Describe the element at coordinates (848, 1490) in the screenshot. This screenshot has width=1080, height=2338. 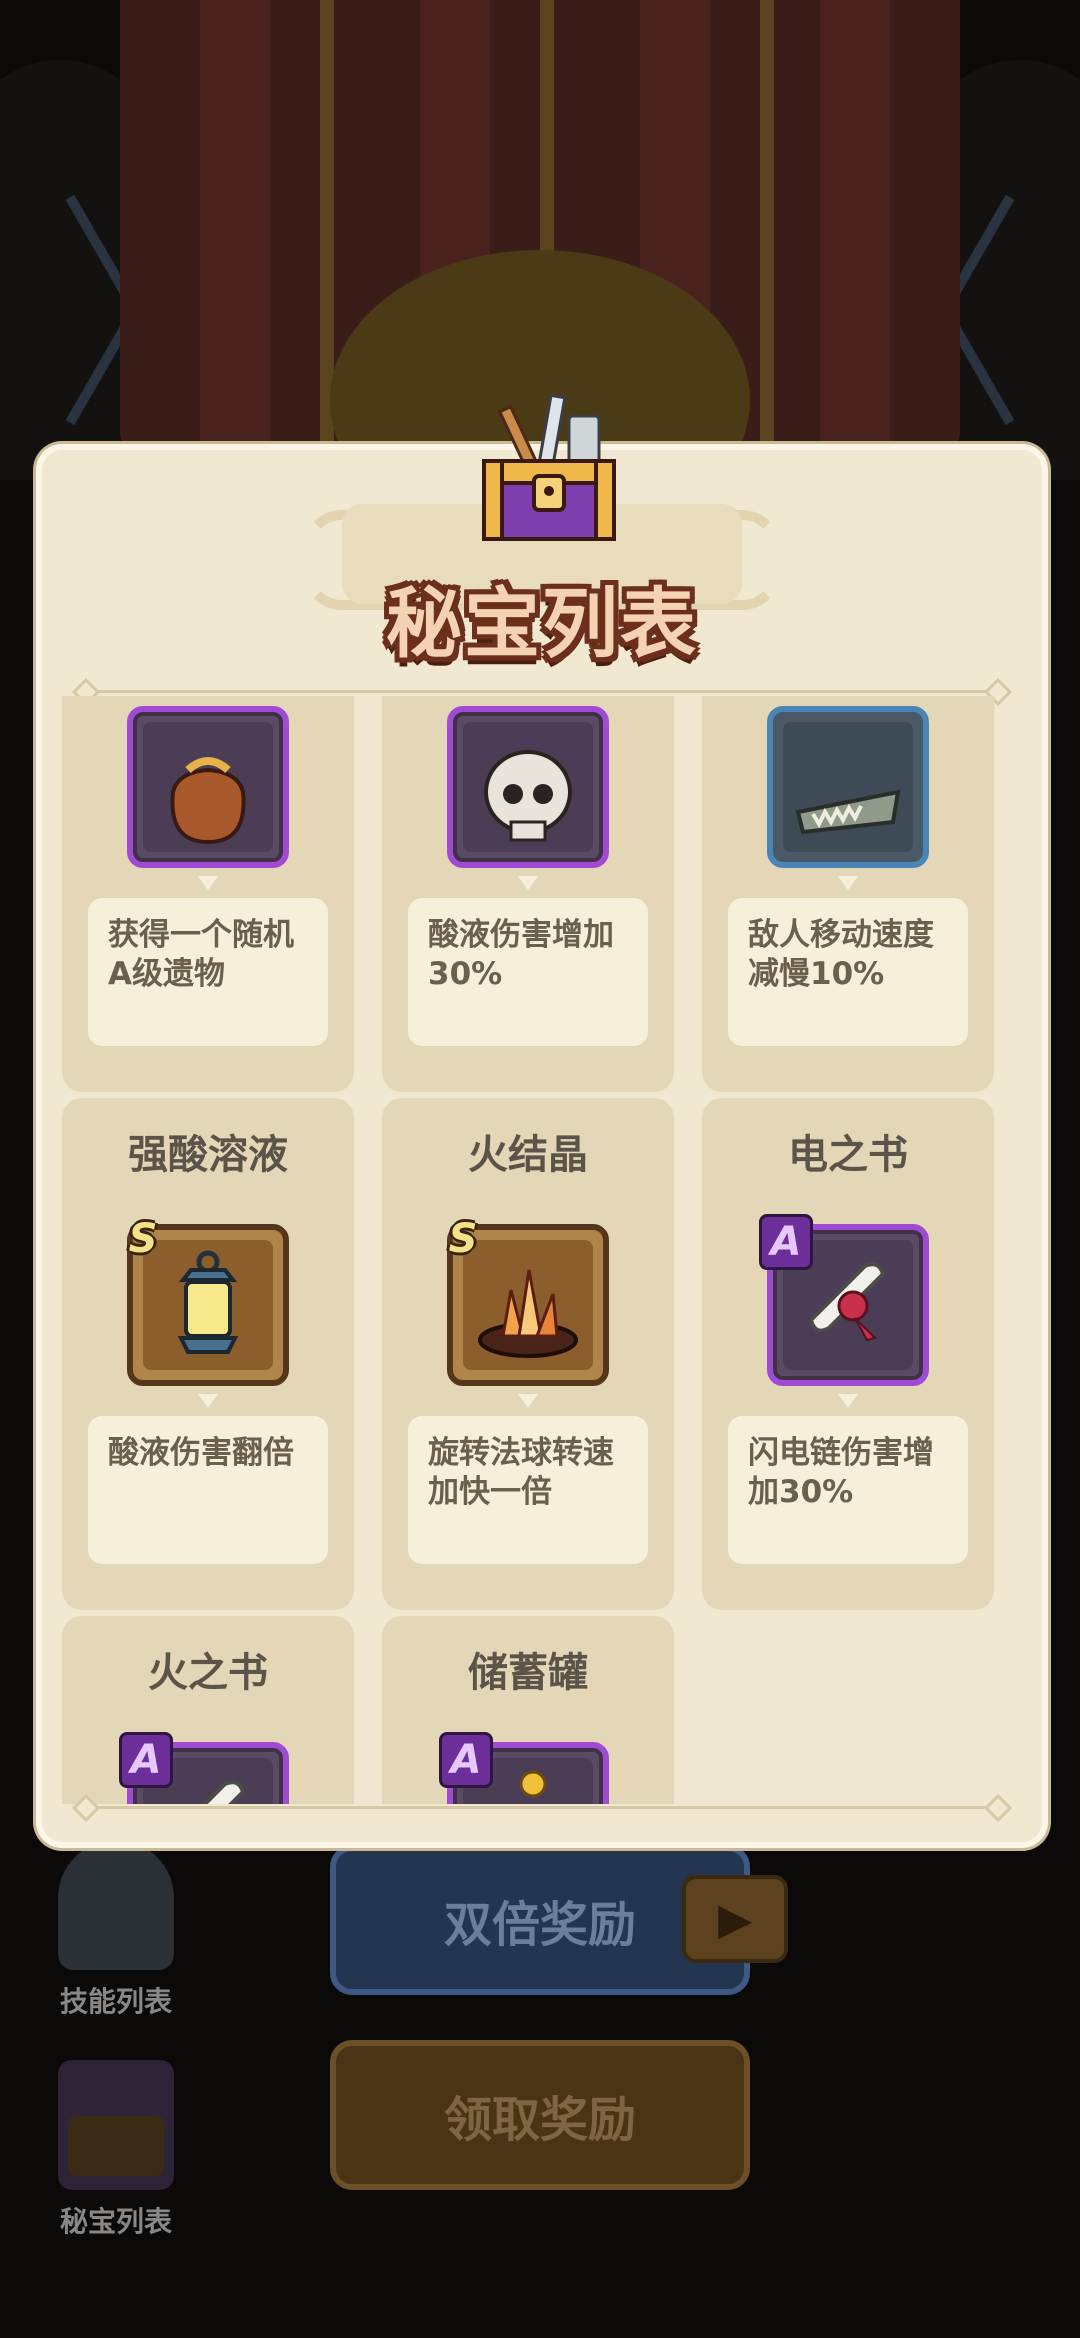
I see `treasure-description: 闪电链伤害增加30%` at that location.